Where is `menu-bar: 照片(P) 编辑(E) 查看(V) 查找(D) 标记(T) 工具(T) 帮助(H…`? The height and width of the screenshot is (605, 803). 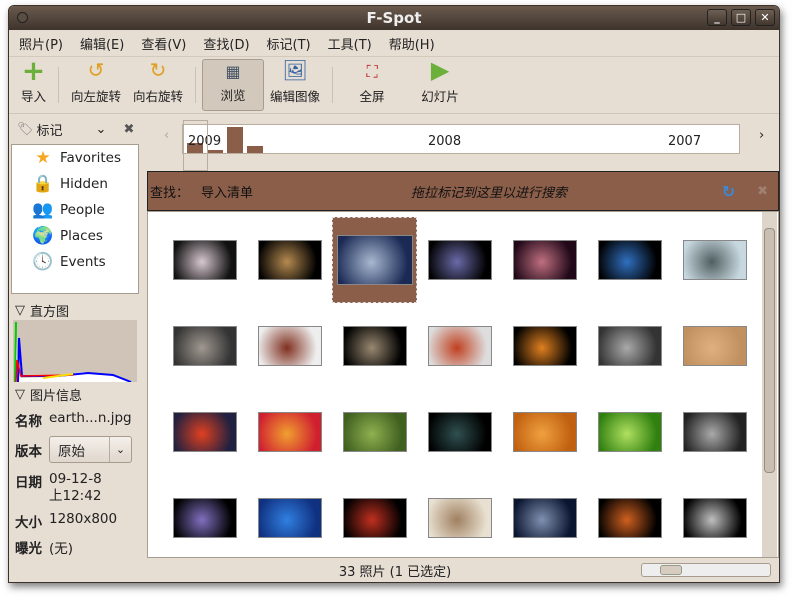
menu-bar: 照片(P) 编辑(E) 查看(V) 查找(D) 标记(T) 工具(T) 帮助(H… is located at coordinates (394, 43).